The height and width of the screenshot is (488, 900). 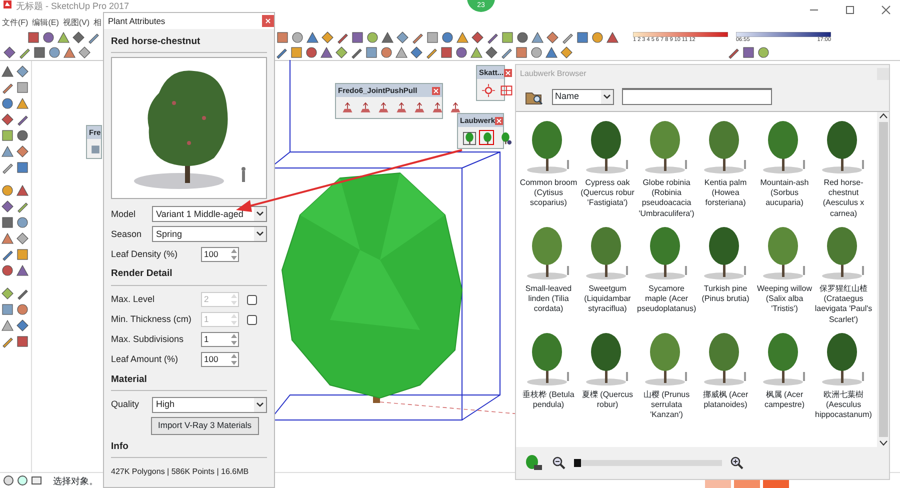 I want to click on slider-thumb, so click(x=577, y=463).